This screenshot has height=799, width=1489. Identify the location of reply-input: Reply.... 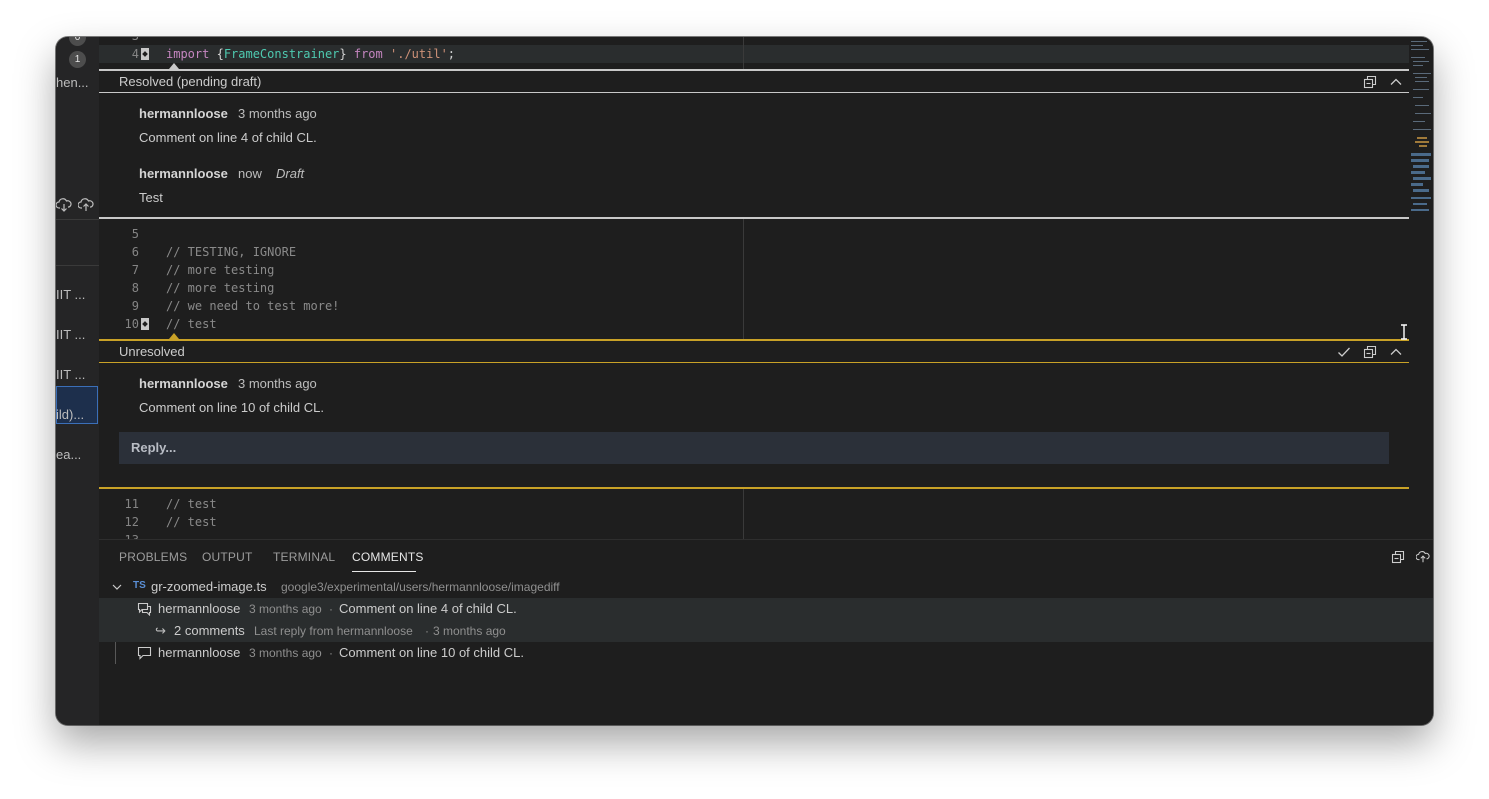
(754, 448).